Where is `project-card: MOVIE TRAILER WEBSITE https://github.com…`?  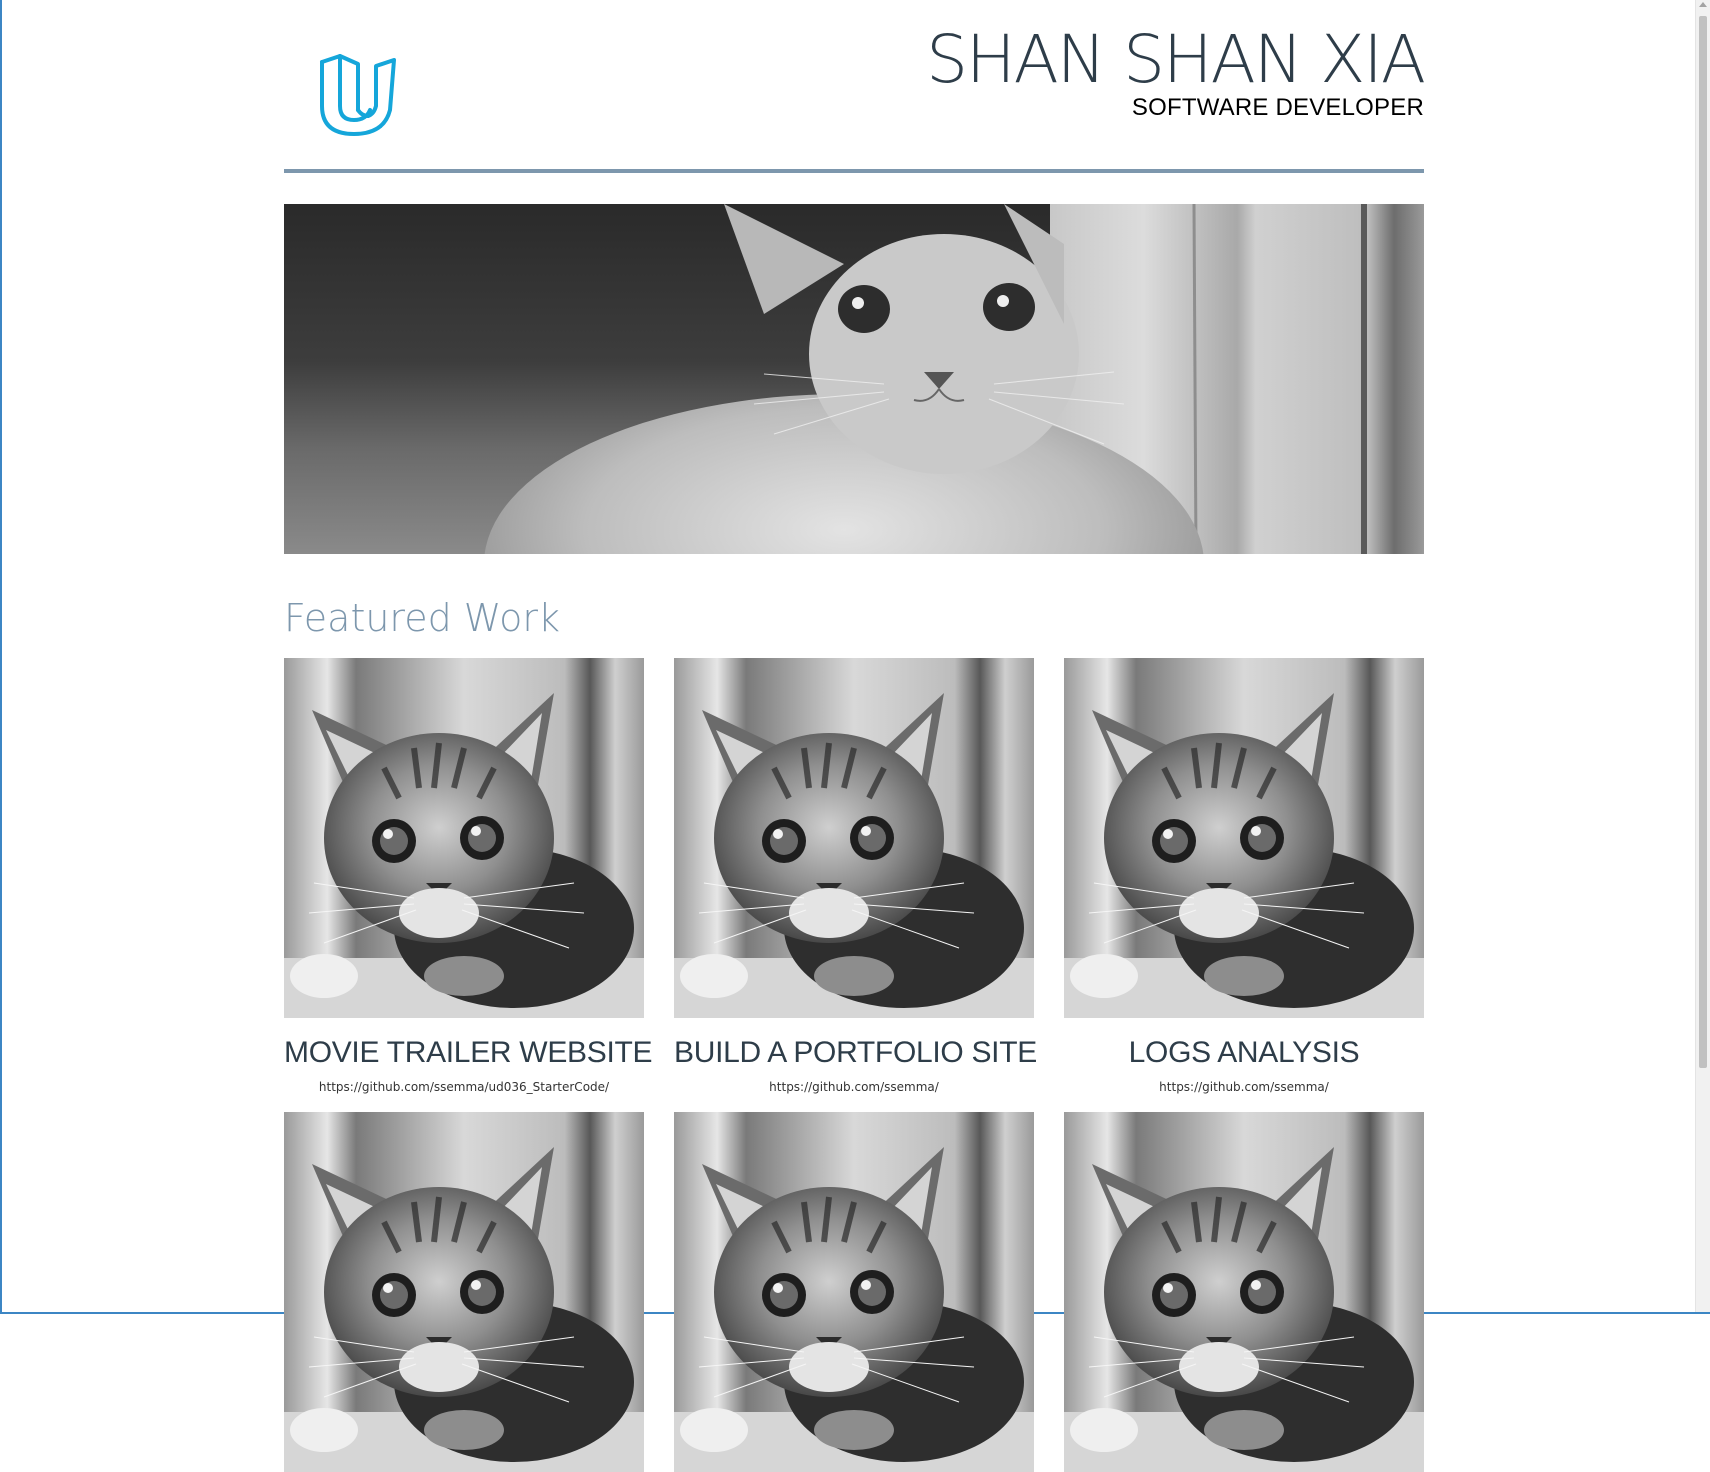 project-card: MOVIE TRAILER WEBSITE https://github.com… is located at coordinates (468, 876).